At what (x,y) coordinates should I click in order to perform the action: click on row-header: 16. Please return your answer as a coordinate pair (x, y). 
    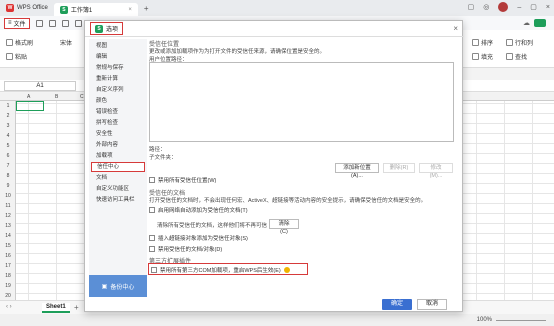
    Looking at the image, I should click on (8, 256).